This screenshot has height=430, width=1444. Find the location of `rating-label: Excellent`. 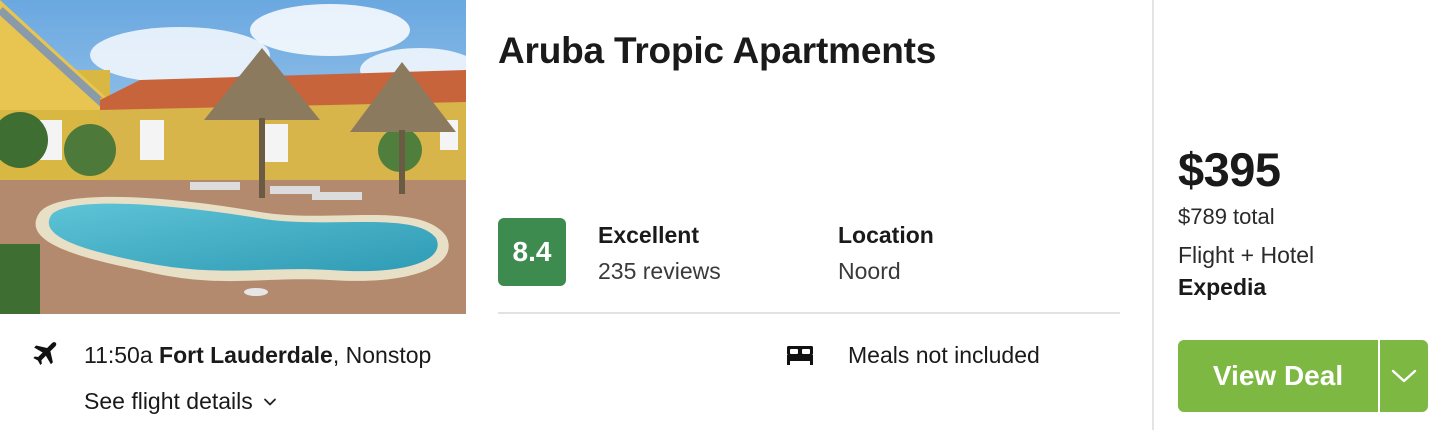

rating-label: Excellent is located at coordinates (648, 235).